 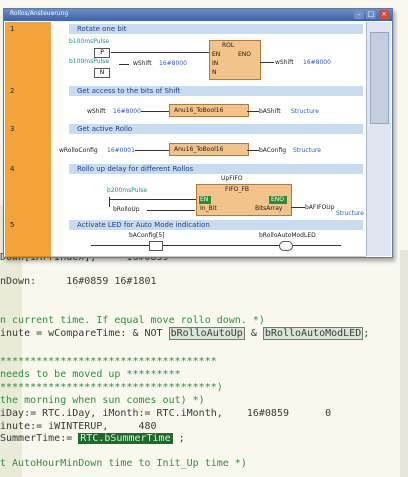 I want to click on code-line: inute:= iWINTERUP, 480, so click(x=78, y=426).